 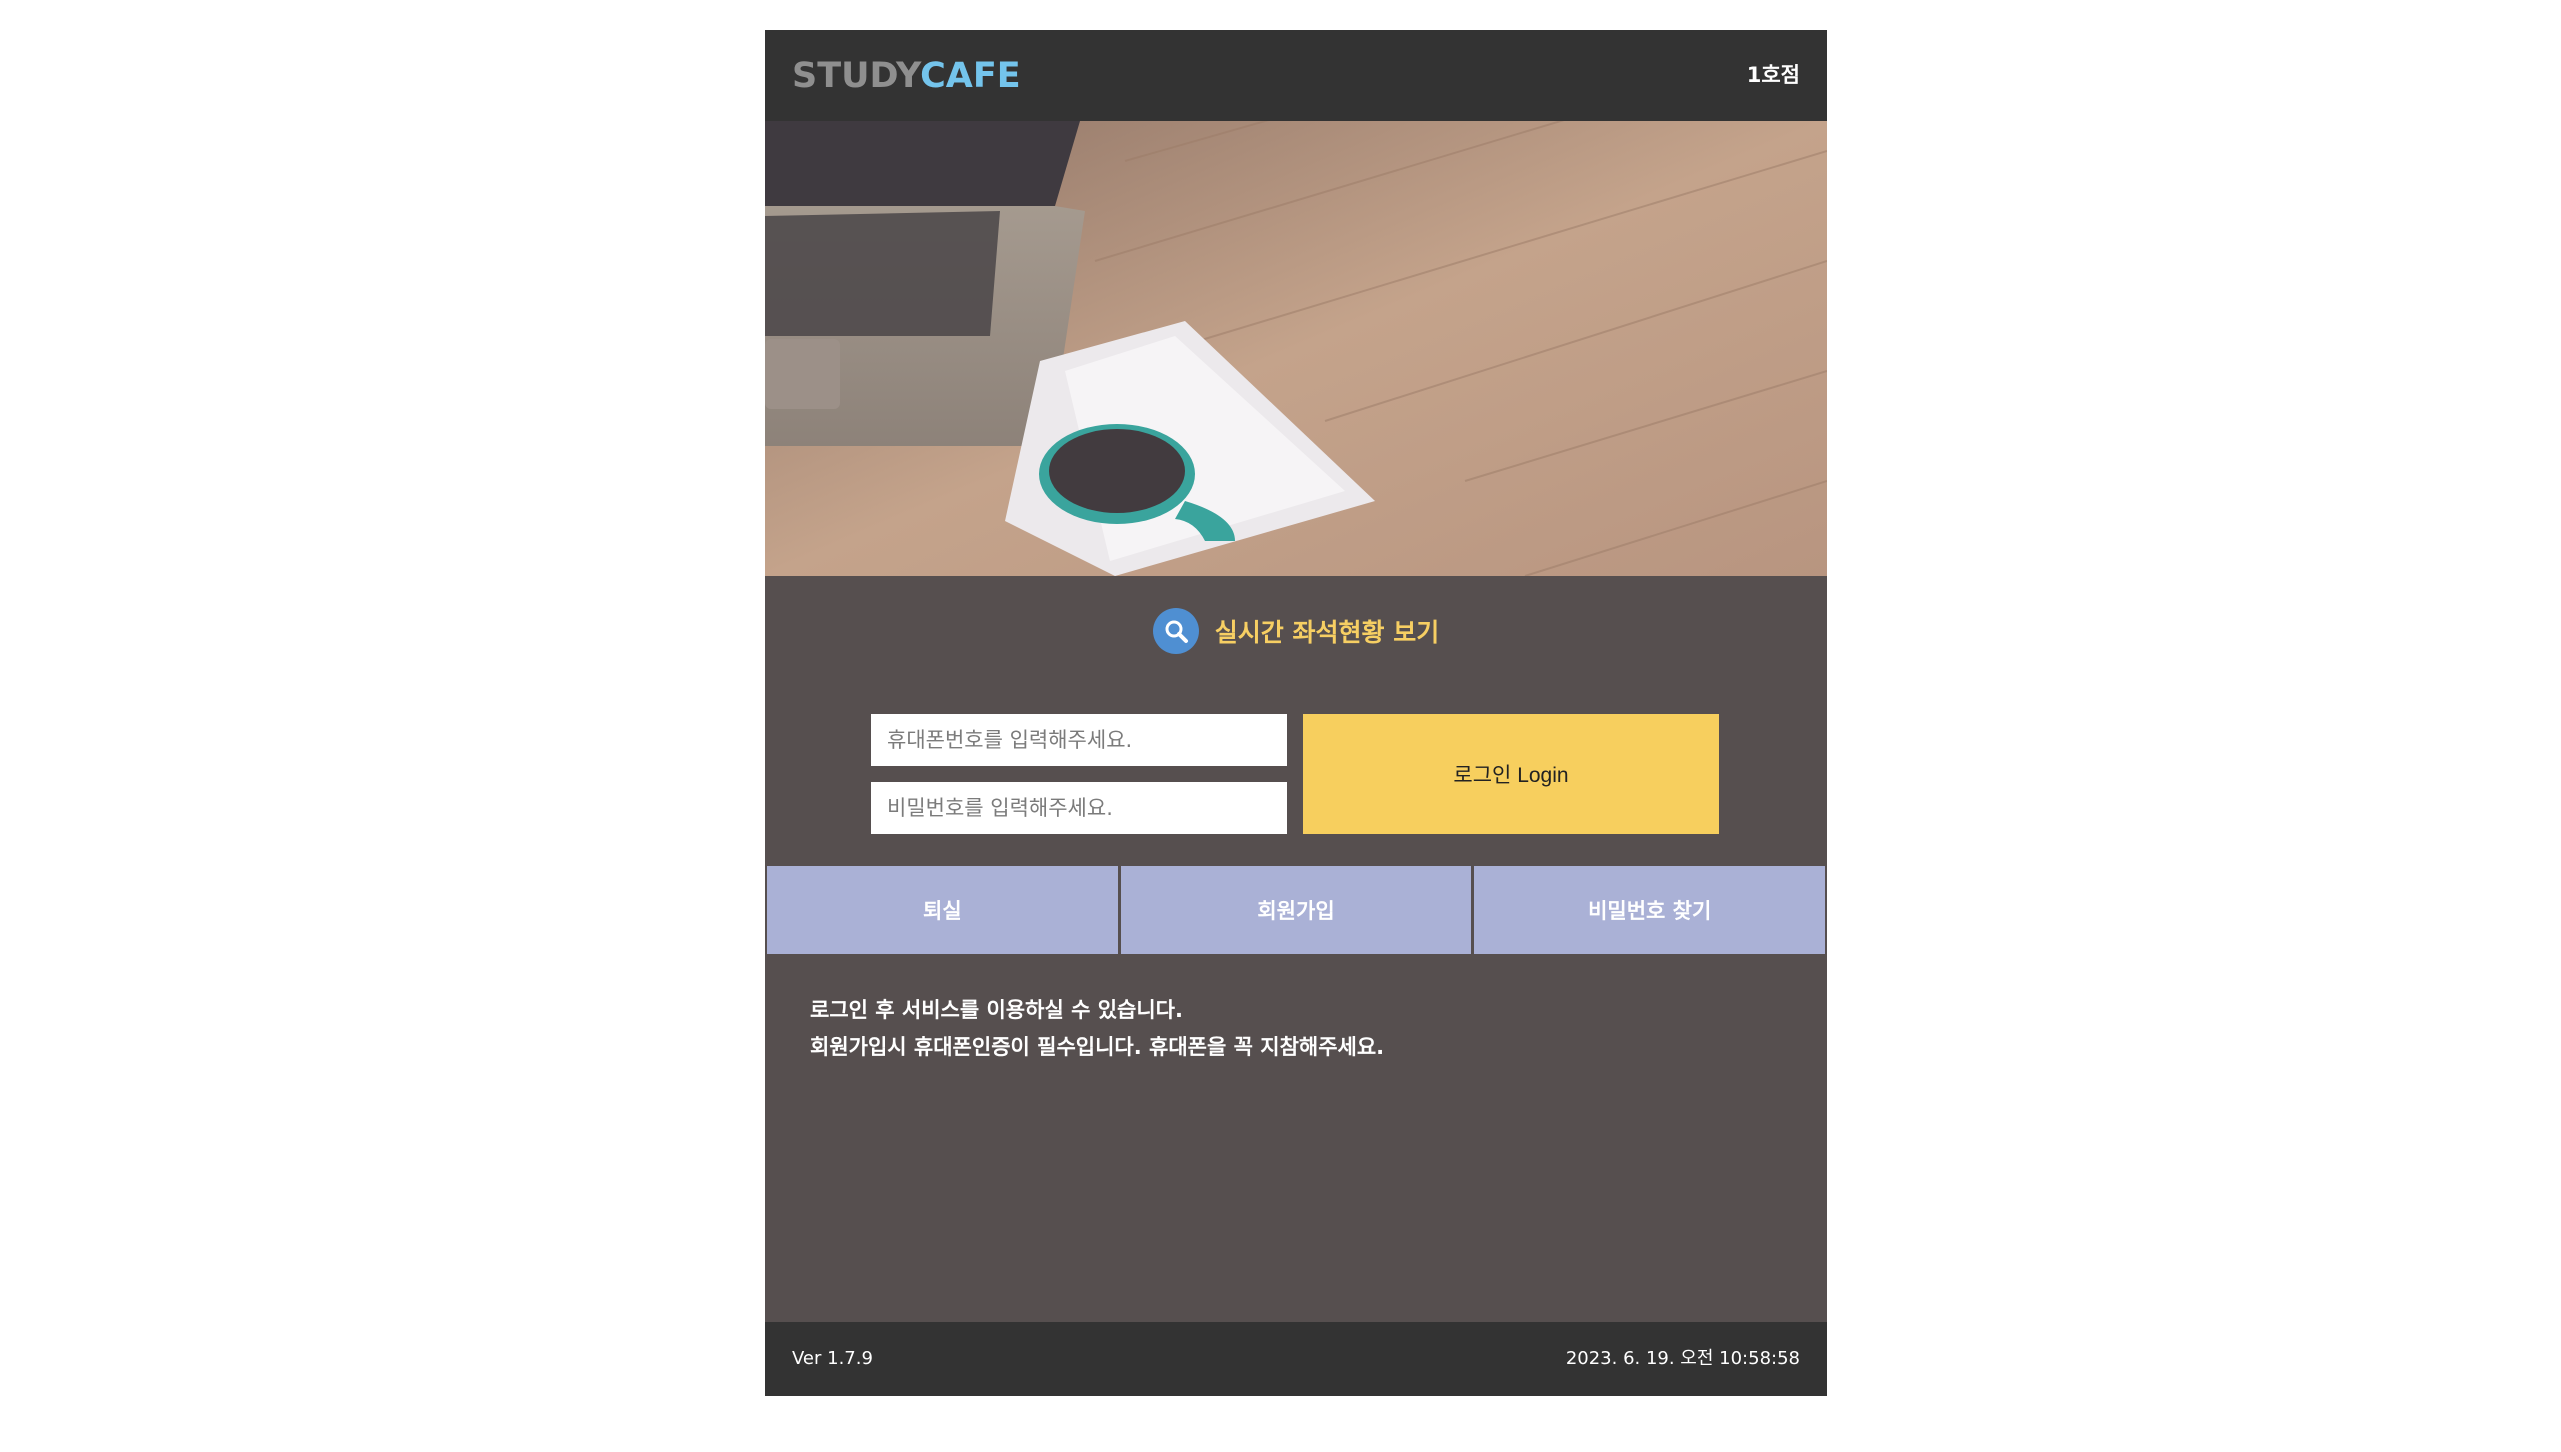 I want to click on logo: STUDYCAFE, so click(x=906, y=76).